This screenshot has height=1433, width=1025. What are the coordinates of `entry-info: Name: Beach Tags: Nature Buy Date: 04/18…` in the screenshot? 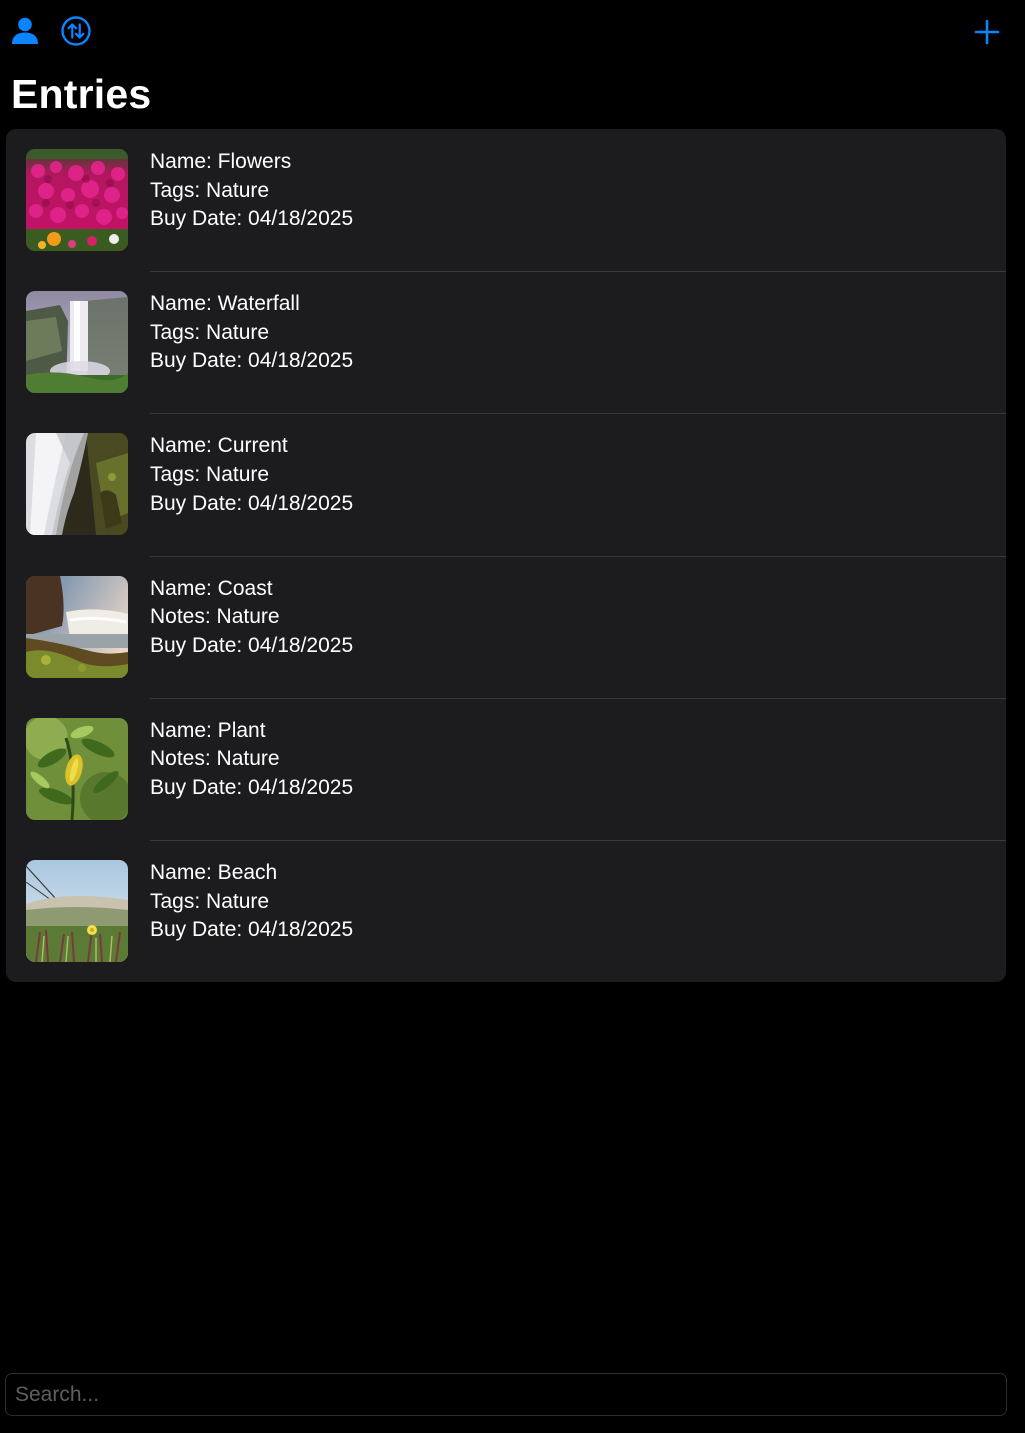 It's located at (251, 902).